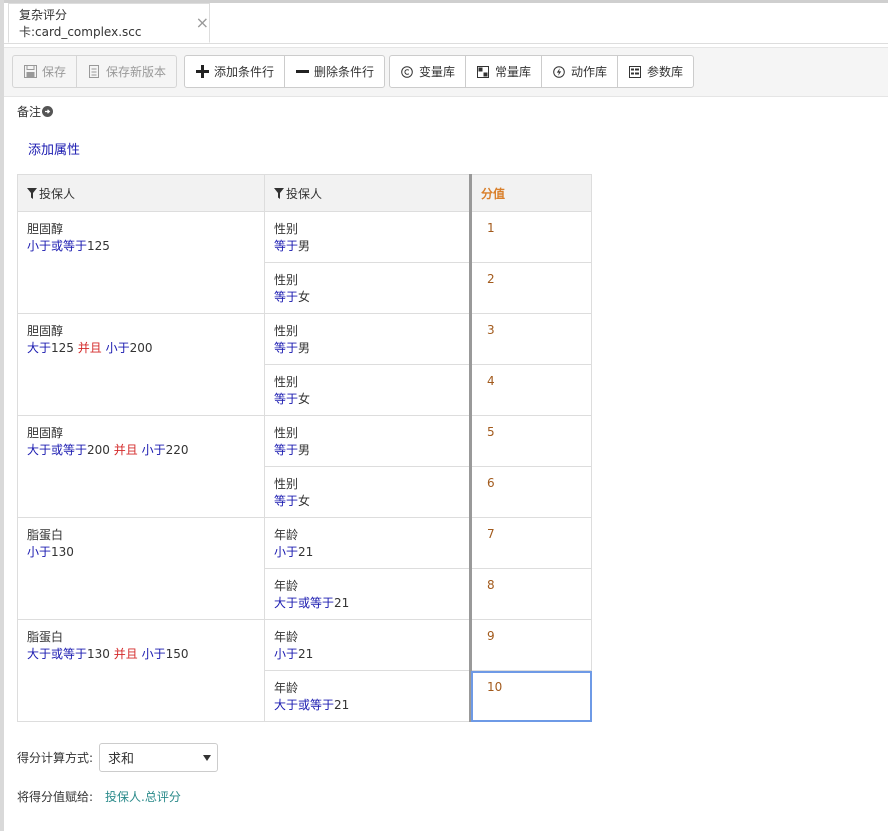  What do you see at coordinates (55, 797) in the screenshot?
I see `score-assignment-label: 将得分值赋给:` at bounding box center [55, 797].